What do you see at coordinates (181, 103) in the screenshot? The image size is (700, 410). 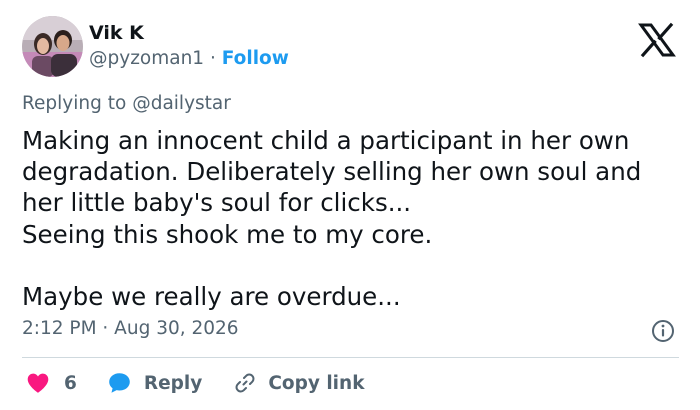 I see `reply-mention-link: @dailystar` at bounding box center [181, 103].